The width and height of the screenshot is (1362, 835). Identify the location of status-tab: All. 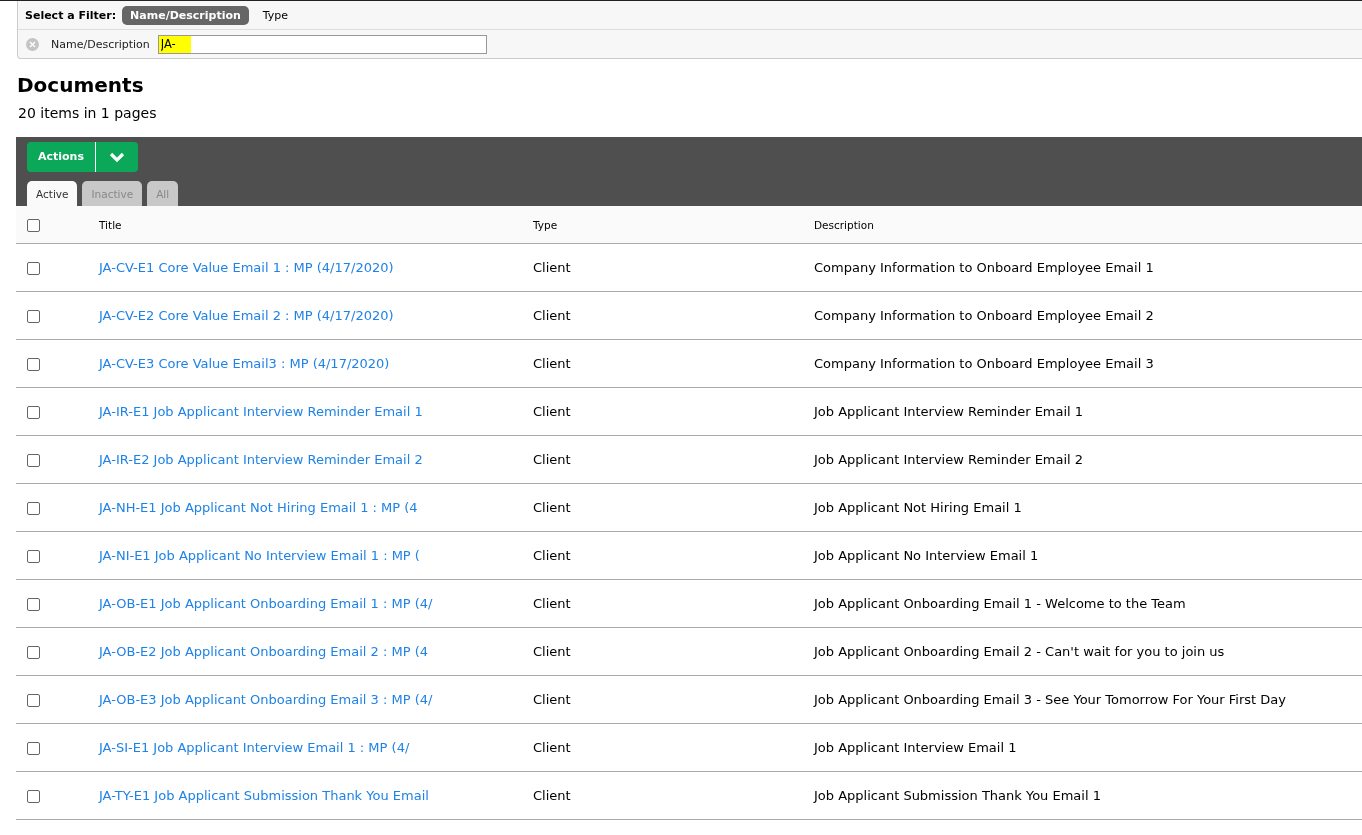
(163, 193).